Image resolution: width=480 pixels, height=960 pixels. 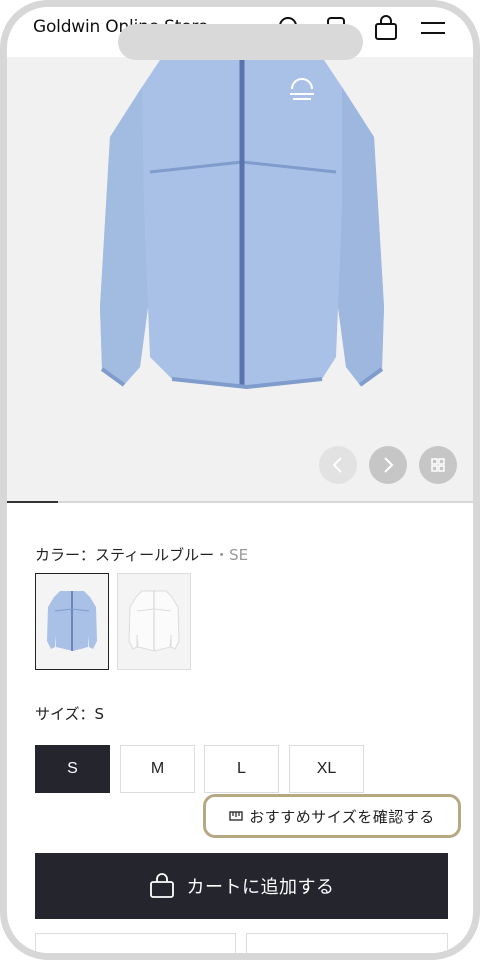 What do you see at coordinates (241, 769) in the screenshot?
I see `size-option-l: L` at bounding box center [241, 769].